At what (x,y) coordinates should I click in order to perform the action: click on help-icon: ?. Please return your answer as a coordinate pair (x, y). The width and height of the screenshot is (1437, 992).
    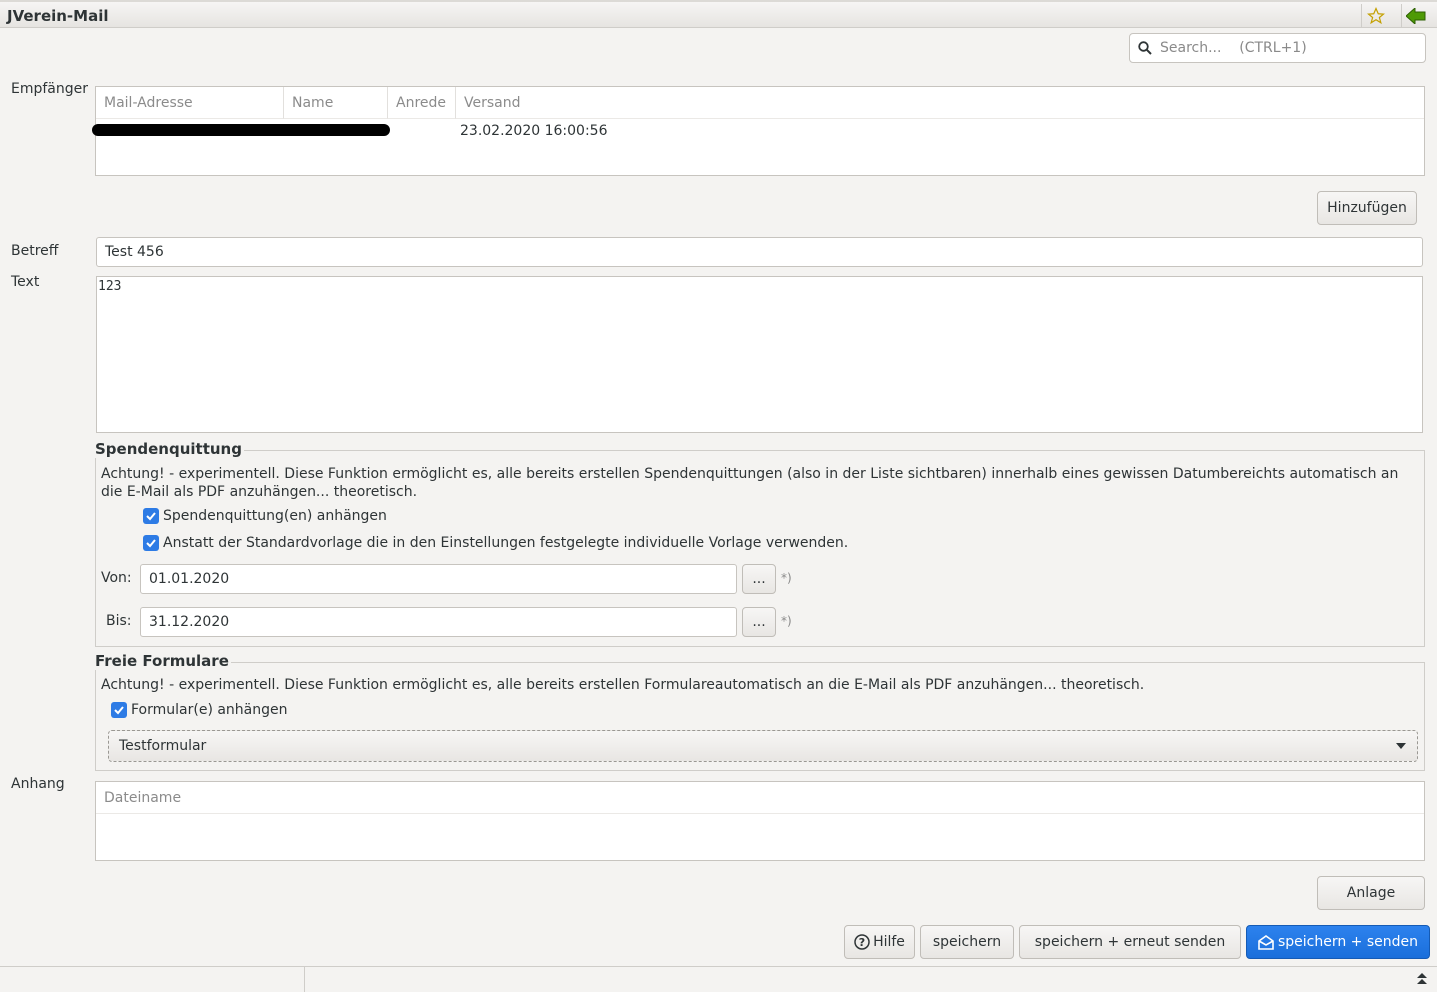
    Looking at the image, I should click on (862, 942).